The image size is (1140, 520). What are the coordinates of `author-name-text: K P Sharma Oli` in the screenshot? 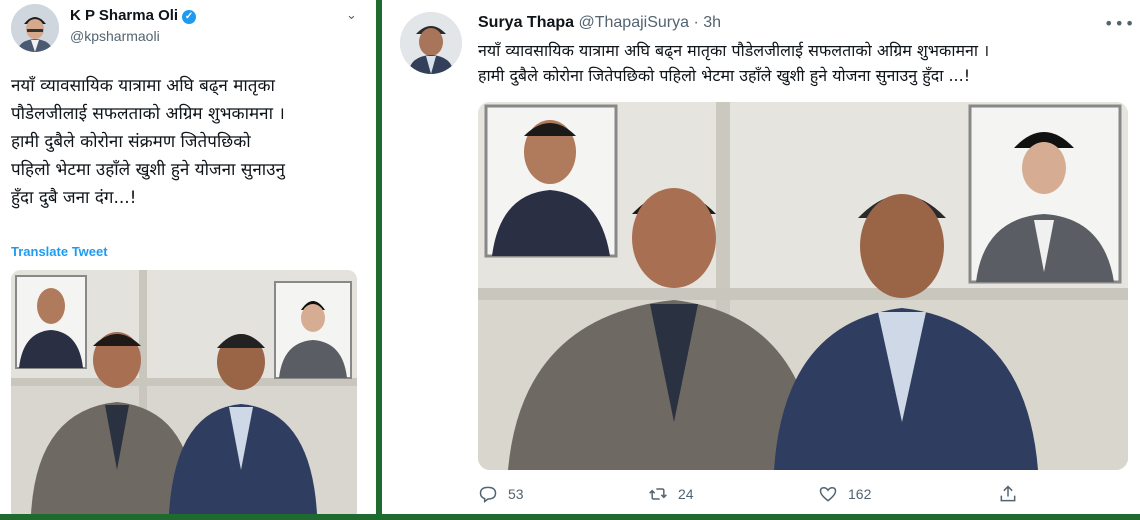 It's located at (124, 15).